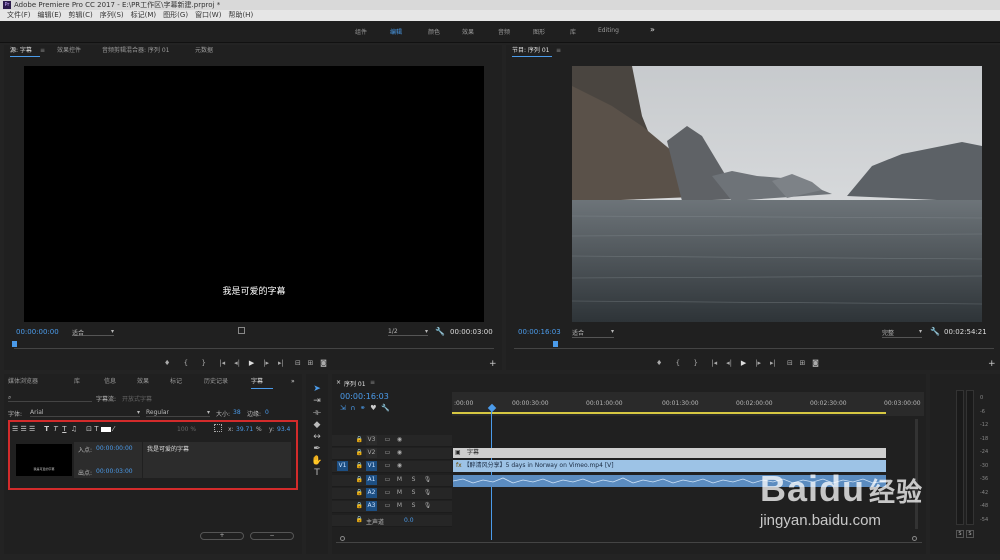 This screenshot has height=560, width=1000. What do you see at coordinates (399, 506) in the screenshot?
I see `a3-mute-icon: M` at bounding box center [399, 506].